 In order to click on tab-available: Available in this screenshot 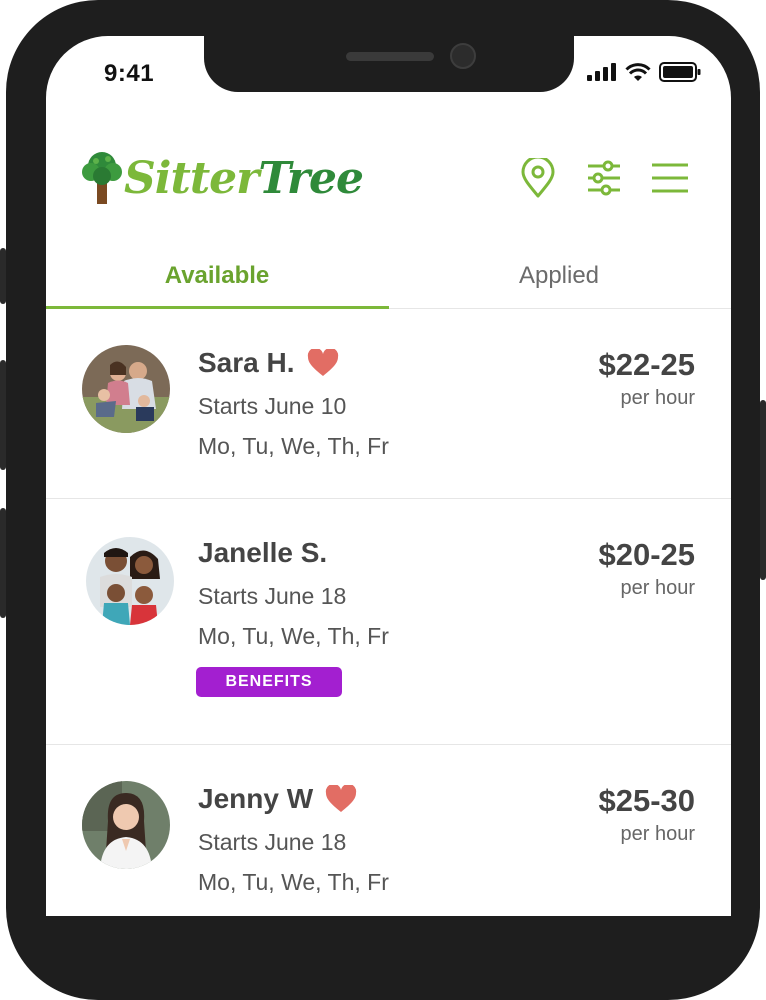, I will do `click(217, 276)`.